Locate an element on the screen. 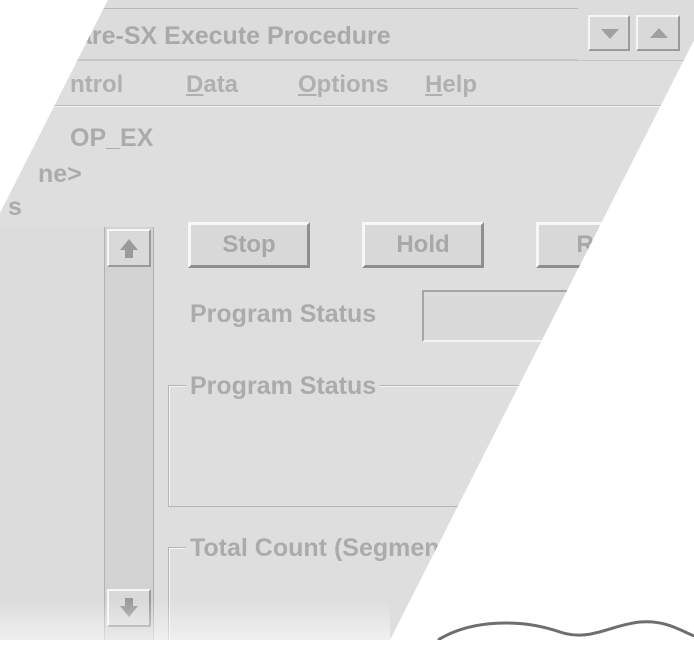 Image resolution: width=694 pixels, height=669 pixels. decorative-wave is located at coordinates (565, 630).